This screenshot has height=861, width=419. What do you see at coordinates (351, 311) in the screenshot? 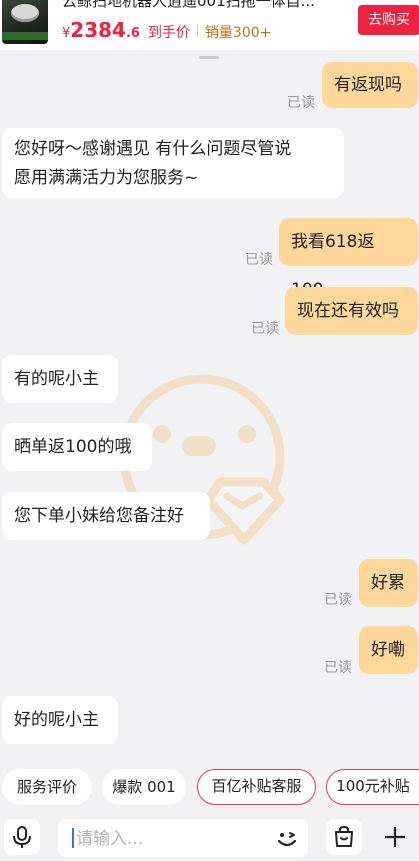
I see `message-bubble-outgoing: 现在还有效吗` at bounding box center [351, 311].